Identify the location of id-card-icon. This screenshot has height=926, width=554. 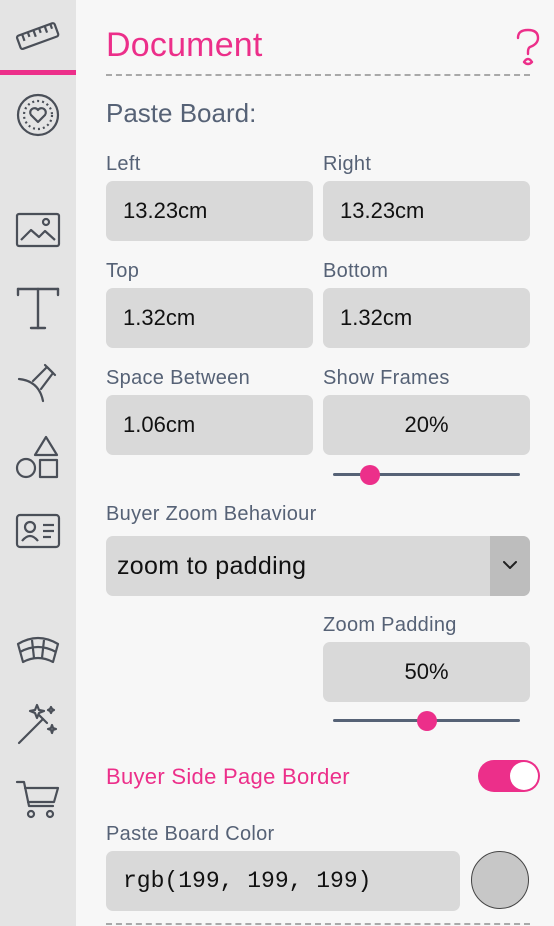
(38, 531).